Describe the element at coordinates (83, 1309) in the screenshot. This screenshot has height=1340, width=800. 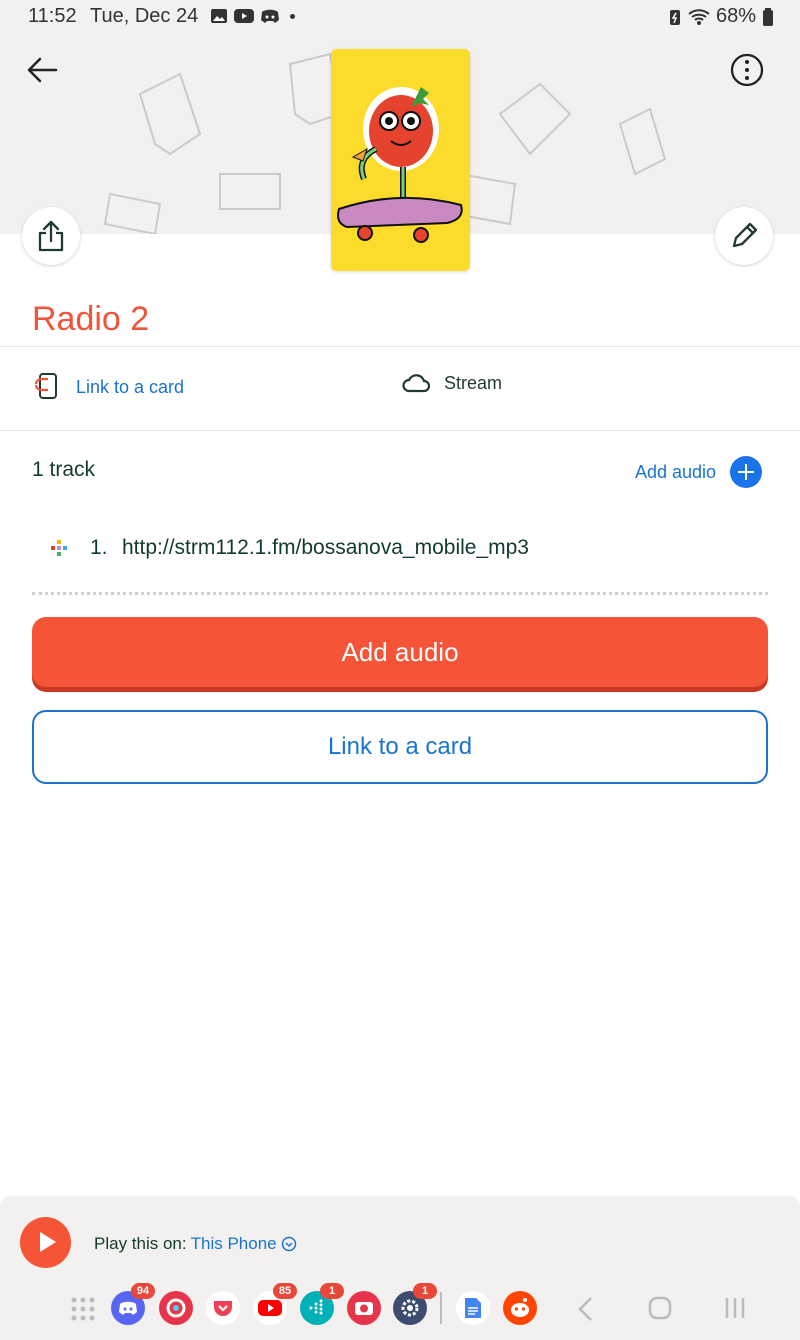
I see `app-drawer-icon` at that location.